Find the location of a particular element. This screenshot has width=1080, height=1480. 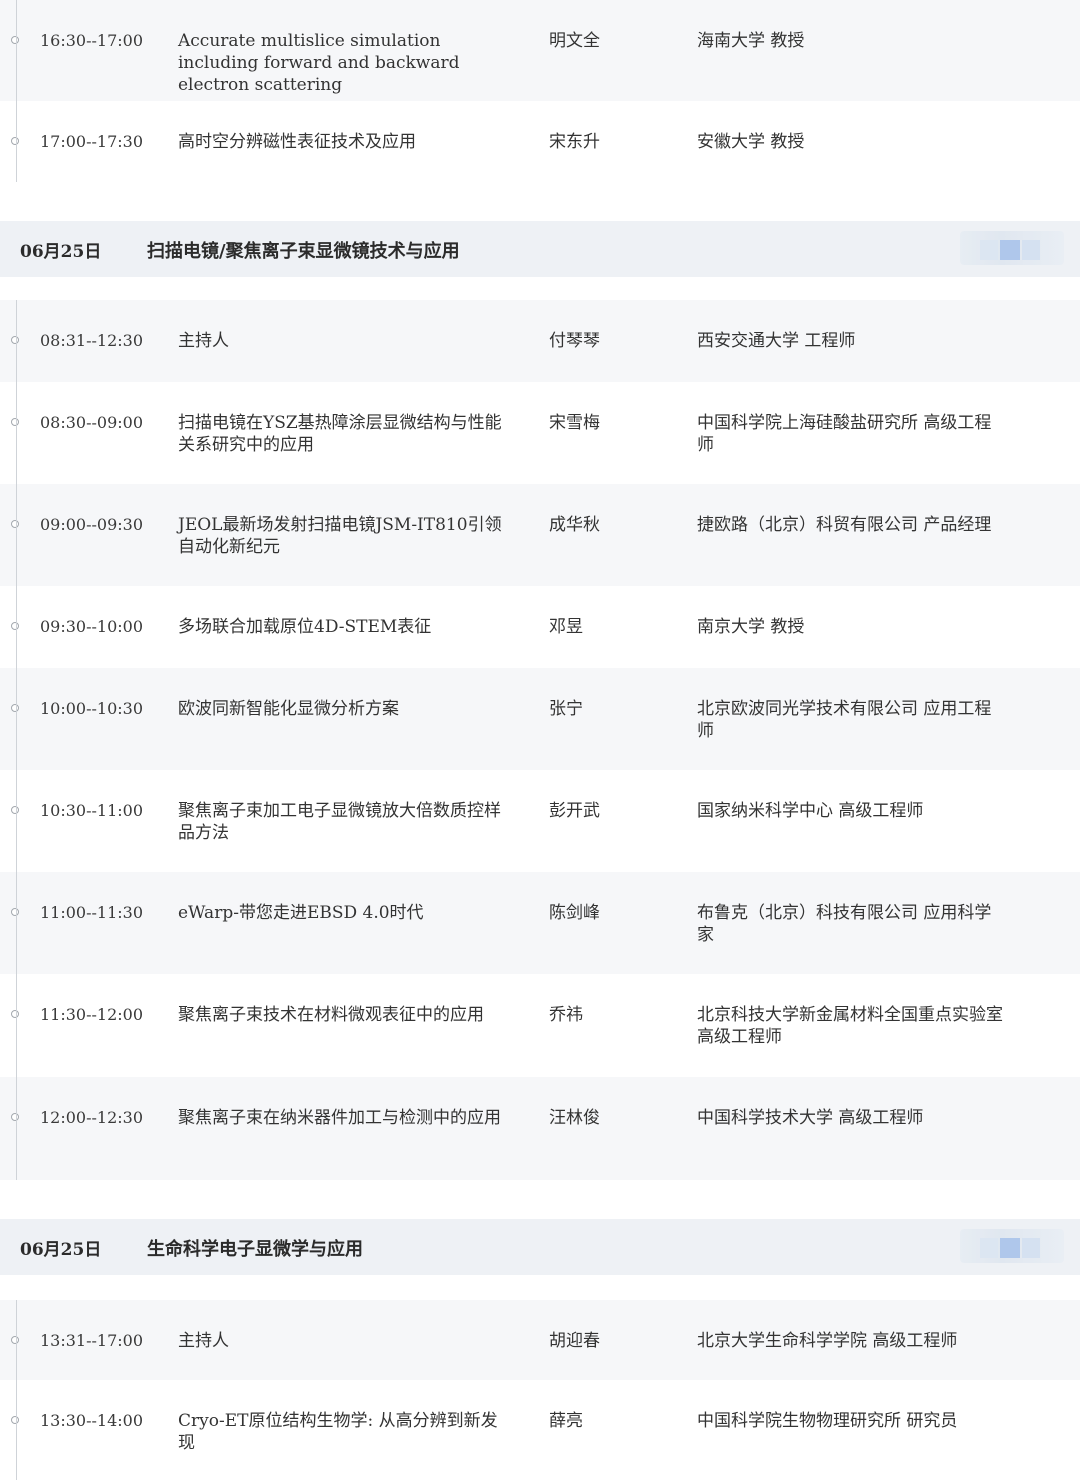

talk-topic: 聚焦离子束加工电子显微镜放大倍数质控样品方法 is located at coordinates (339, 822).